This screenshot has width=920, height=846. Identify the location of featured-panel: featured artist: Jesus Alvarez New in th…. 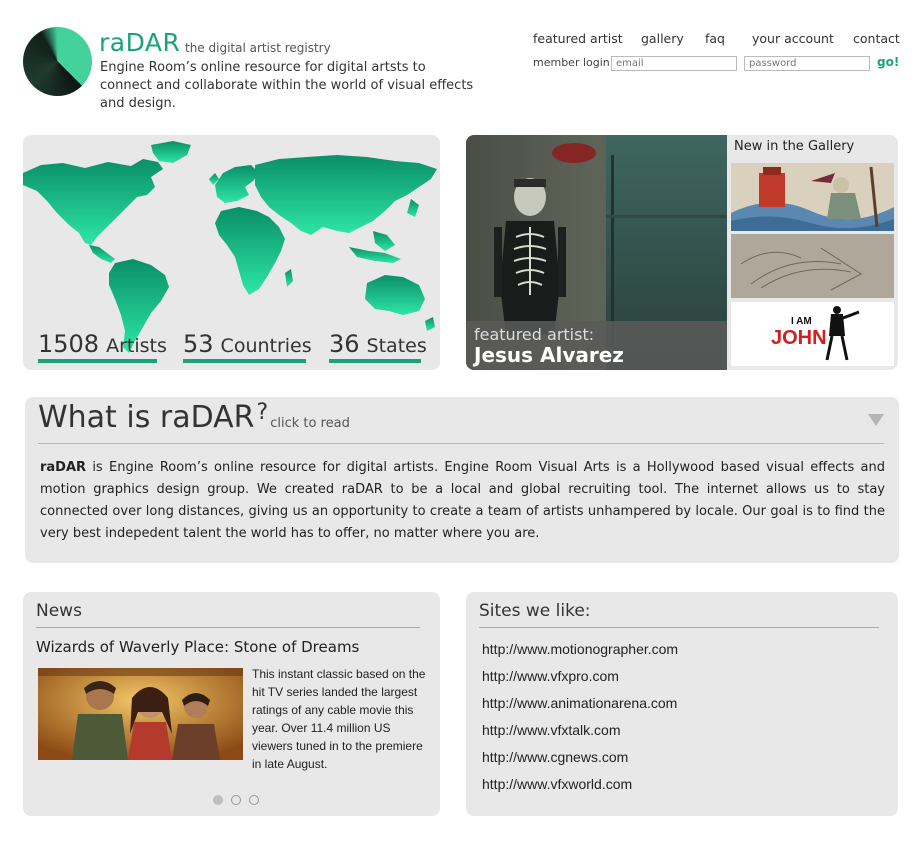
(682, 252).